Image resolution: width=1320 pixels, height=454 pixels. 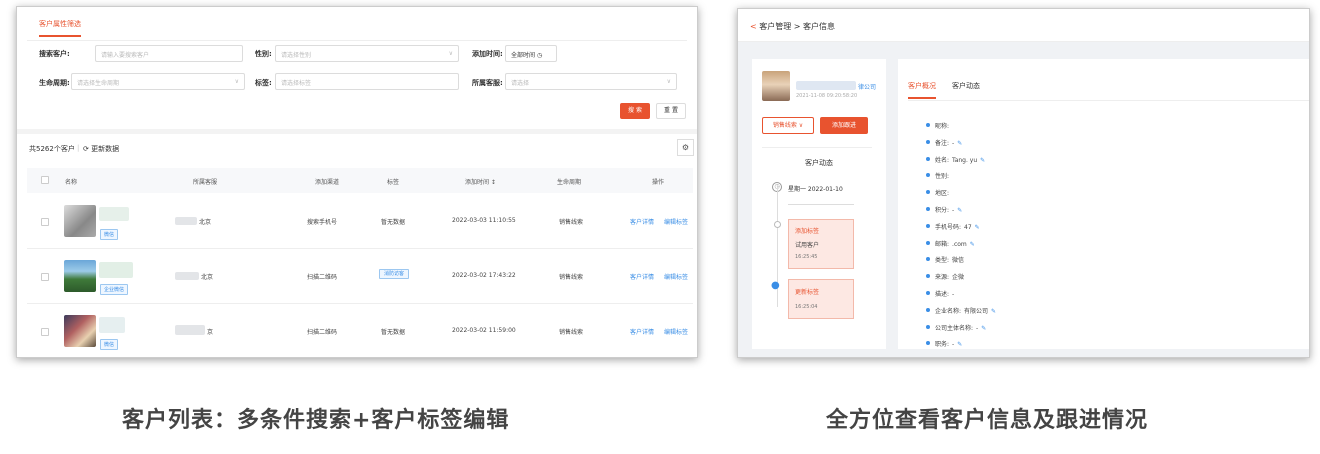 I want to click on time-value: 全部时间, so click(x=523, y=55).